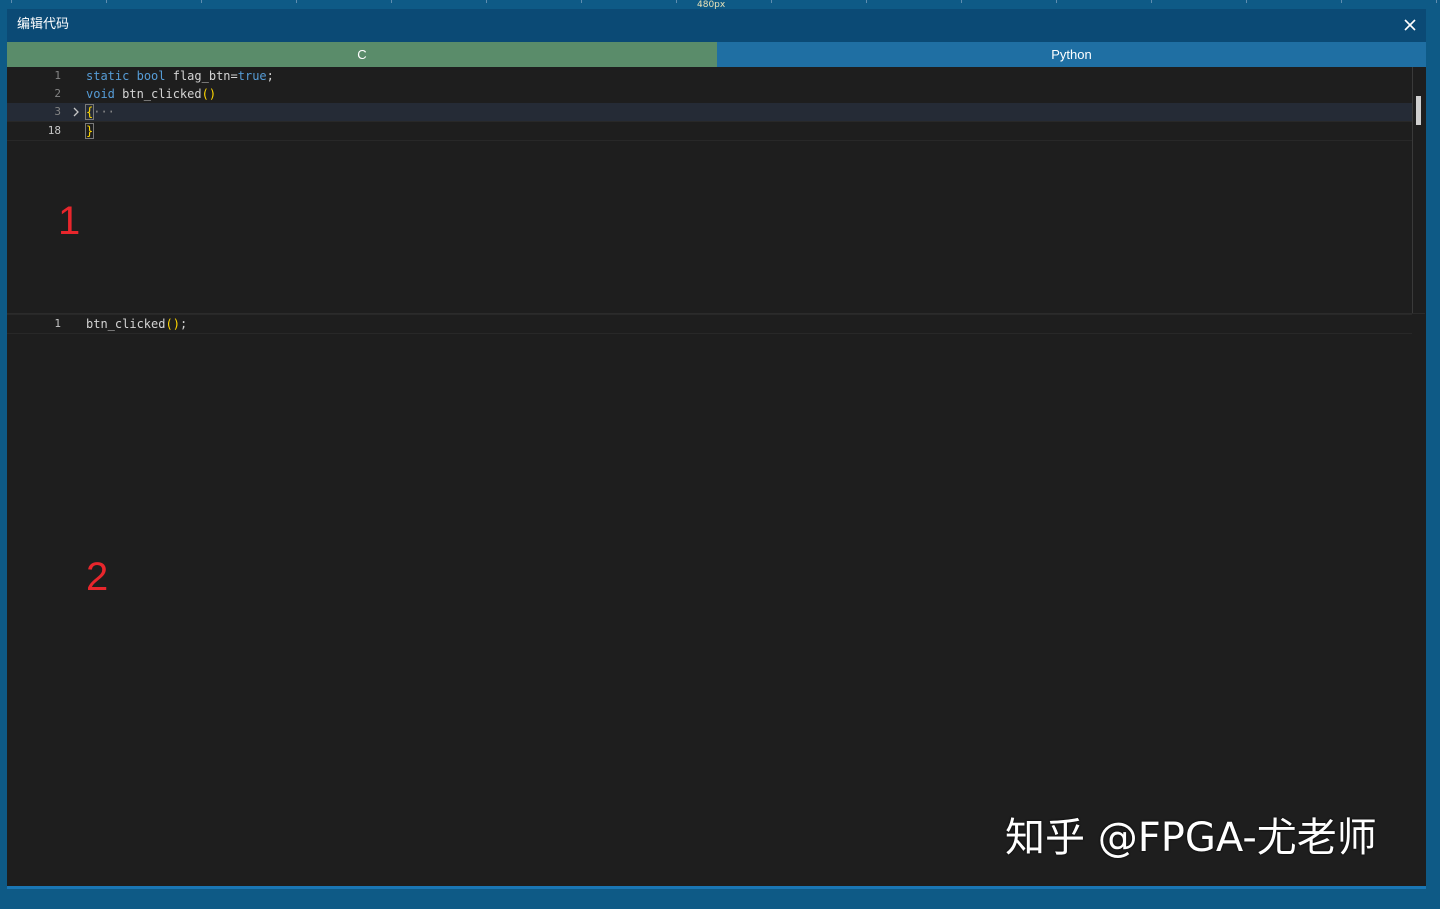  I want to click on code-text: {···, so click(99, 112).